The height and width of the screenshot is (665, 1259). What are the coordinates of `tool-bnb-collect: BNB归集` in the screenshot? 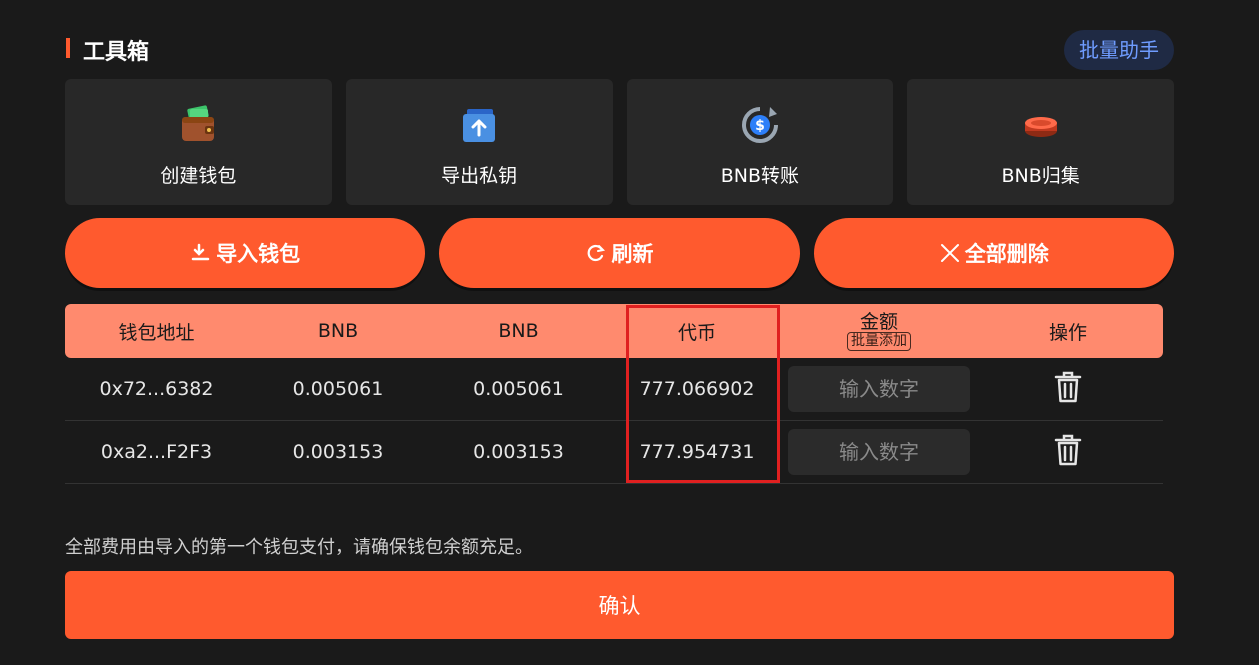 It's located at (1040, 142).